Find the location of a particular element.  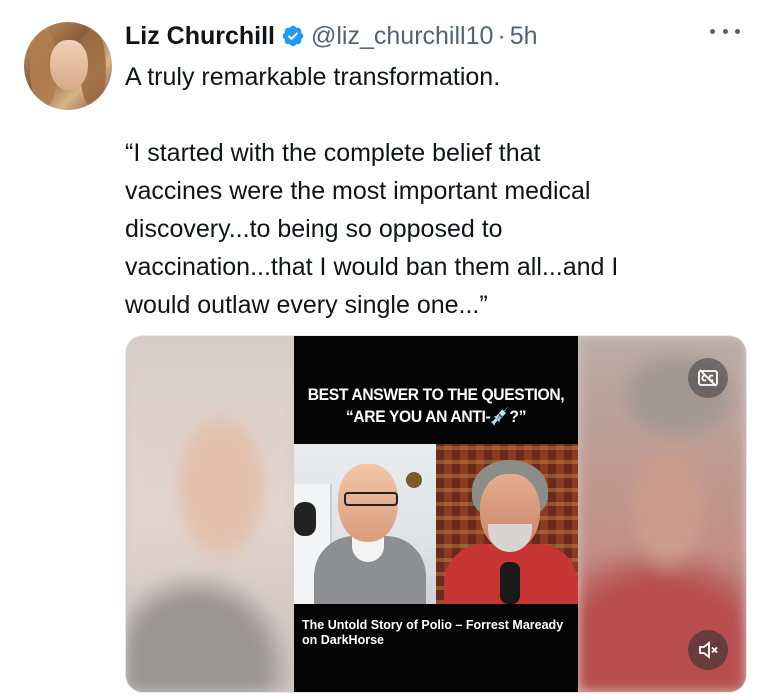

avatar-face is located at coordinates (69, 65).